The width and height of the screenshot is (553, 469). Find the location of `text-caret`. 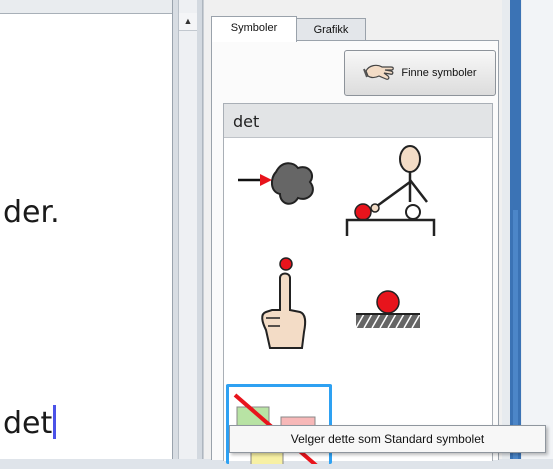

text-caret is located at coordinates (55, 422).